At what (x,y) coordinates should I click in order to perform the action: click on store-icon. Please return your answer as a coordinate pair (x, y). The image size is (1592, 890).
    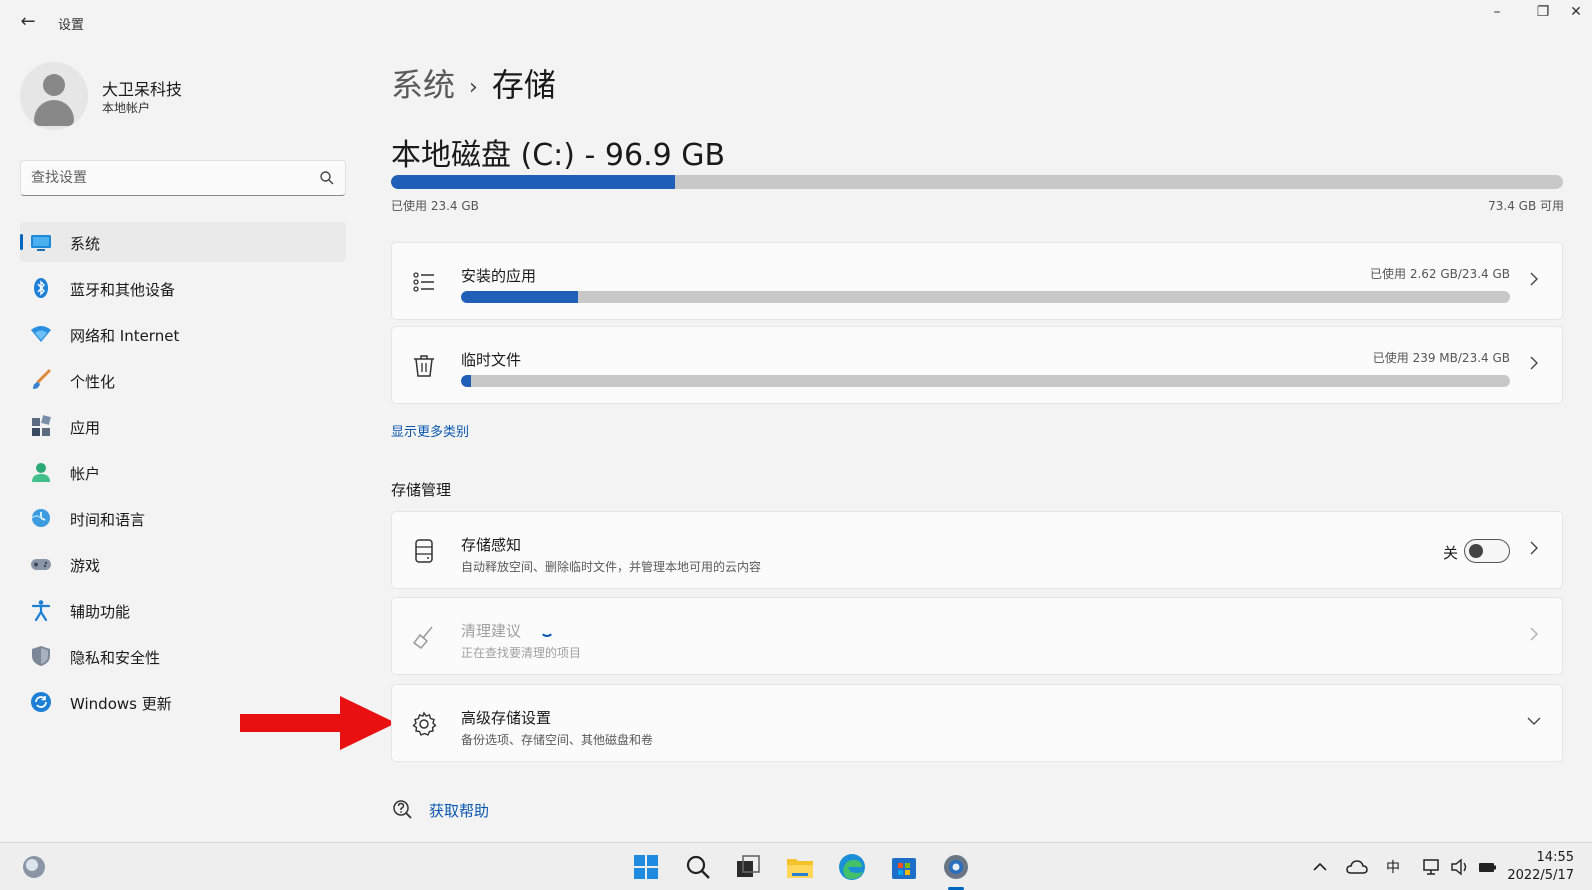
    Looking at the image, I should click on (904, 867).